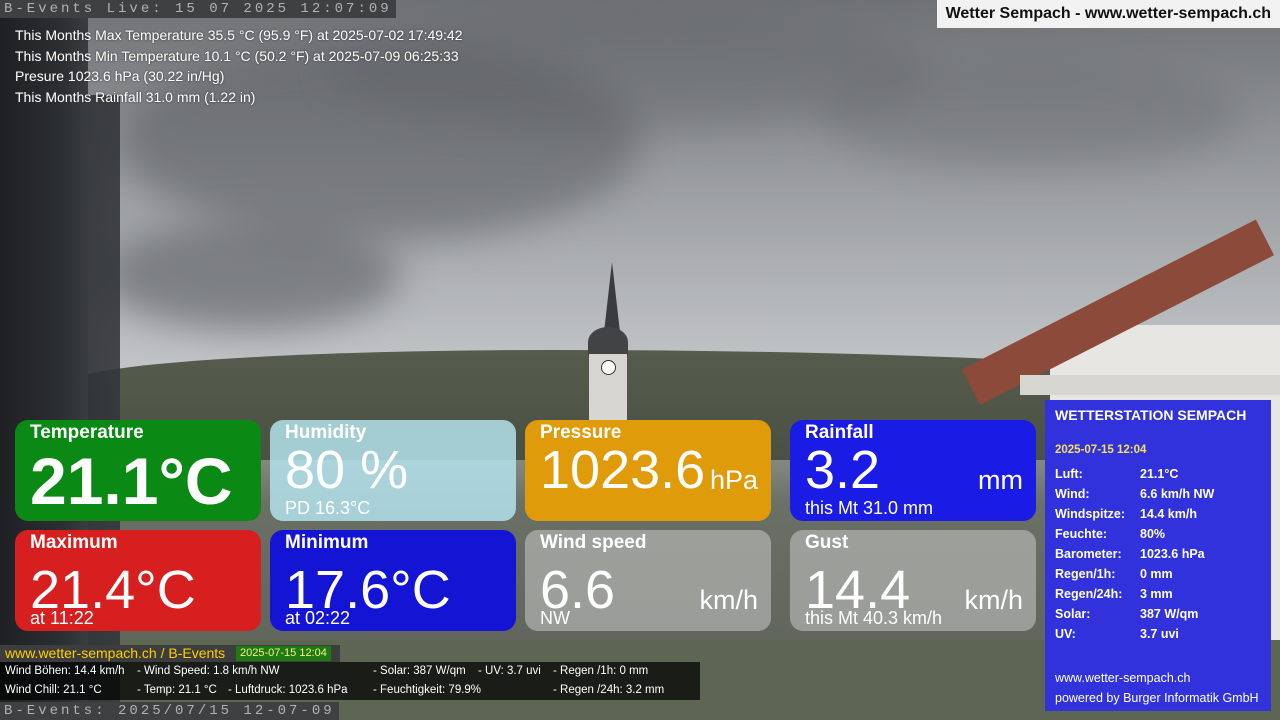  Describe the element at coordinates (74, 542) in the screenshot. I see `tile-label: Maximum` at that location.